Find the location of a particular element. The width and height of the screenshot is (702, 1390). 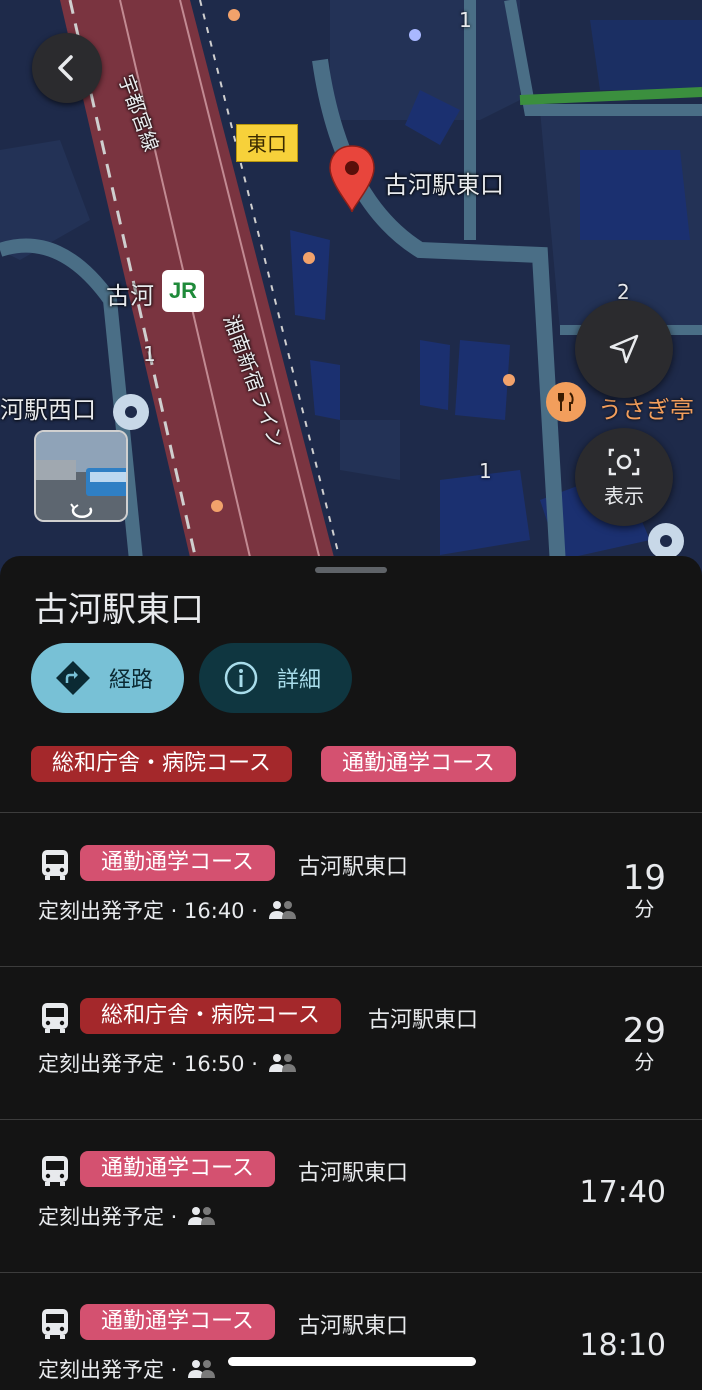

route-filter-chip: 総和庁舎・病院コース is located at coordinates (161, 764).